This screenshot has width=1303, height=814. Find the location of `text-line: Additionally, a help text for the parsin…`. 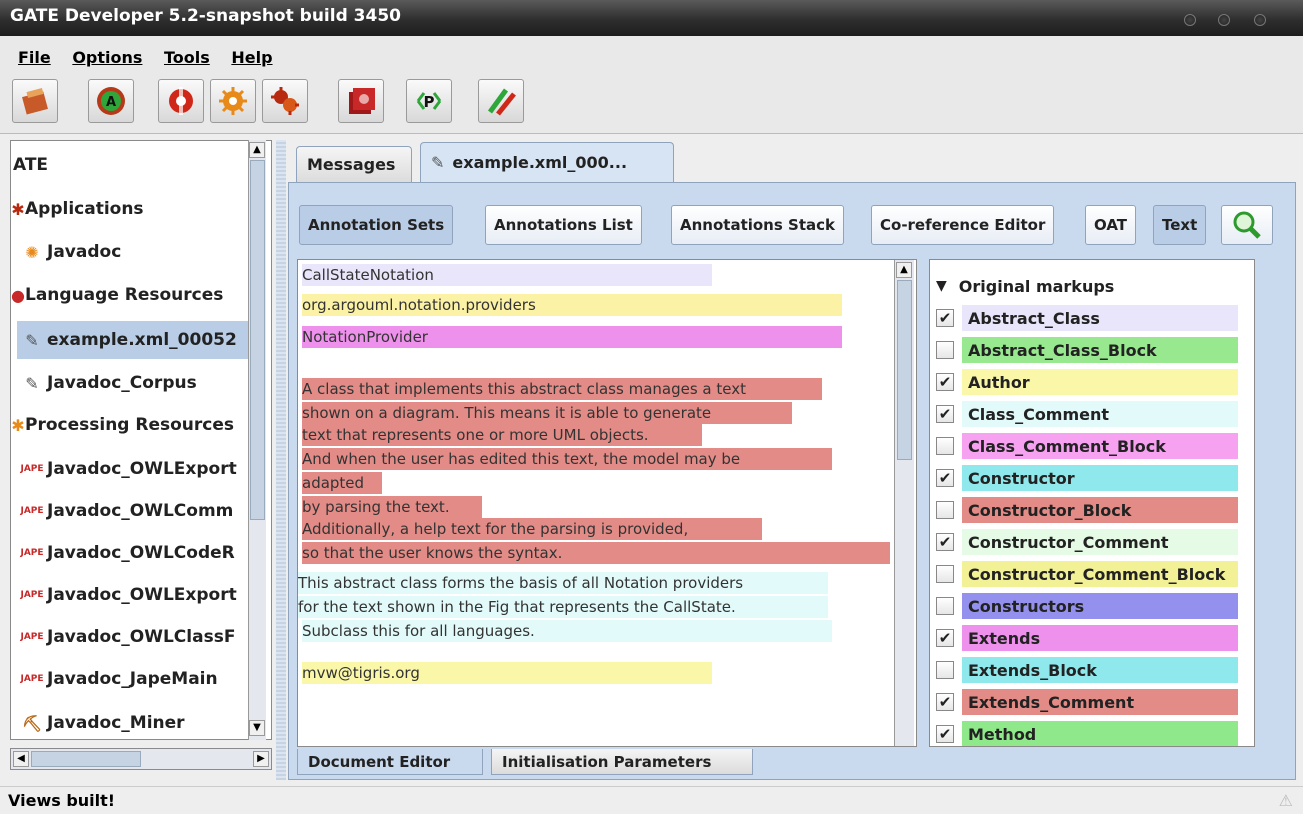

text-line: Additionally, a help text for the parsin… is located at coordinates (532, 529).